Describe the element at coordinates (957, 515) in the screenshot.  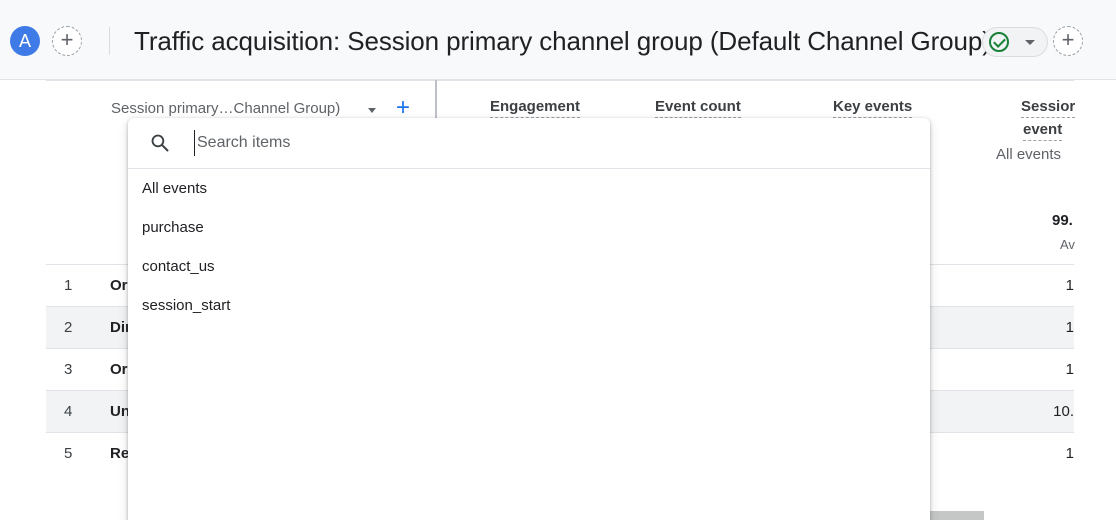
I see `horizontal-scrollbar` at that location.